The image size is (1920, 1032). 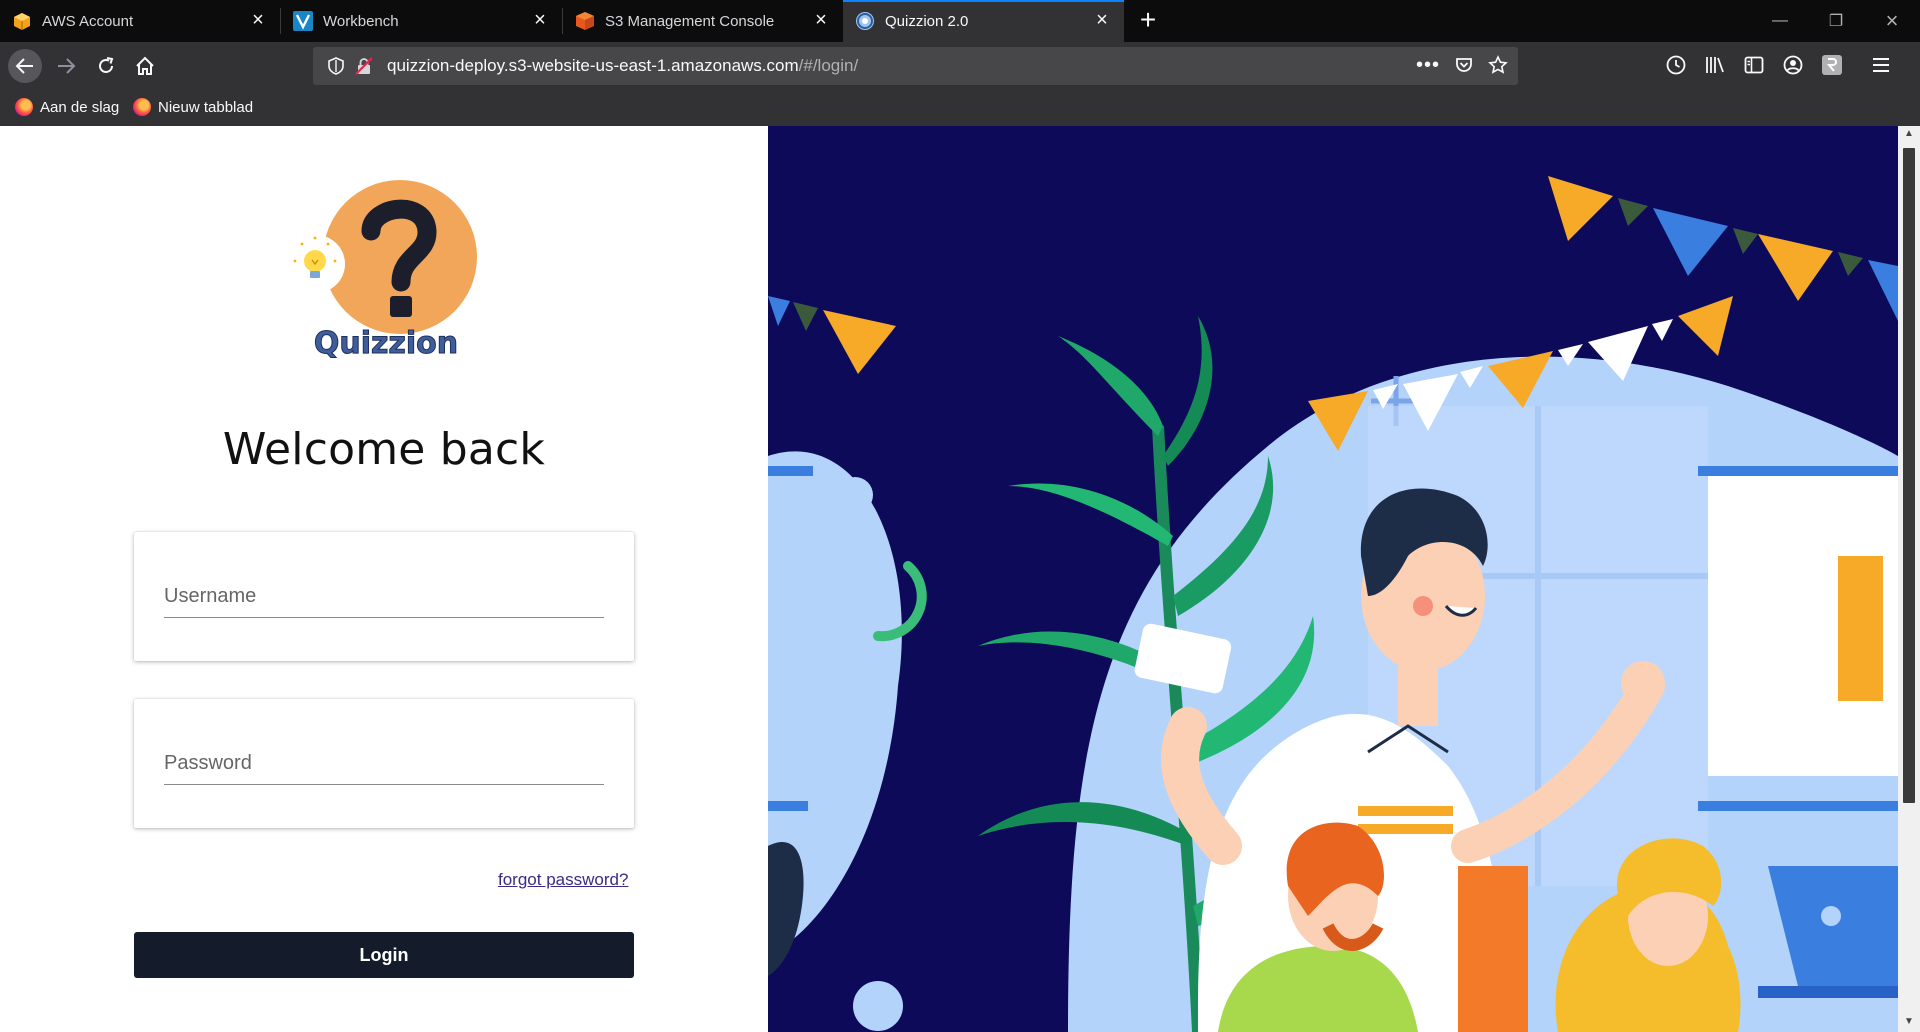 I want to click on history-clock-icon, so click(x=1676, y=65).